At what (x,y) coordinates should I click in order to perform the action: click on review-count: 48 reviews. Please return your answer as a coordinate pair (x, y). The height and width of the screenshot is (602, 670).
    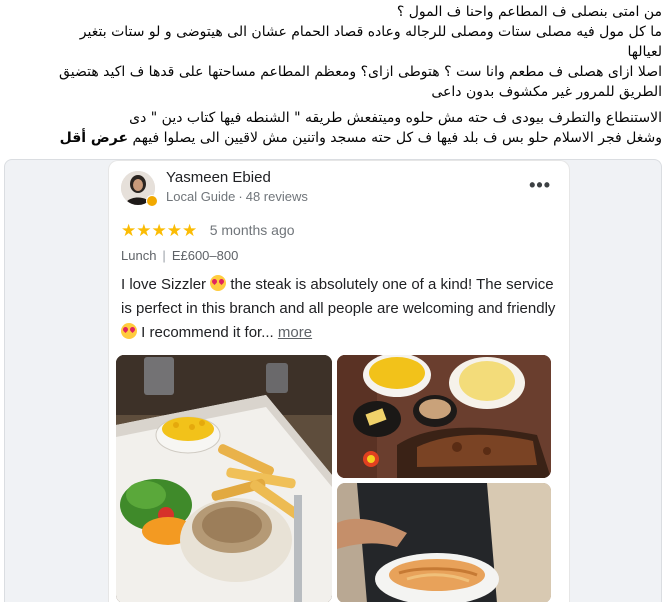
    Looking at the image, I should click on (276, 196).